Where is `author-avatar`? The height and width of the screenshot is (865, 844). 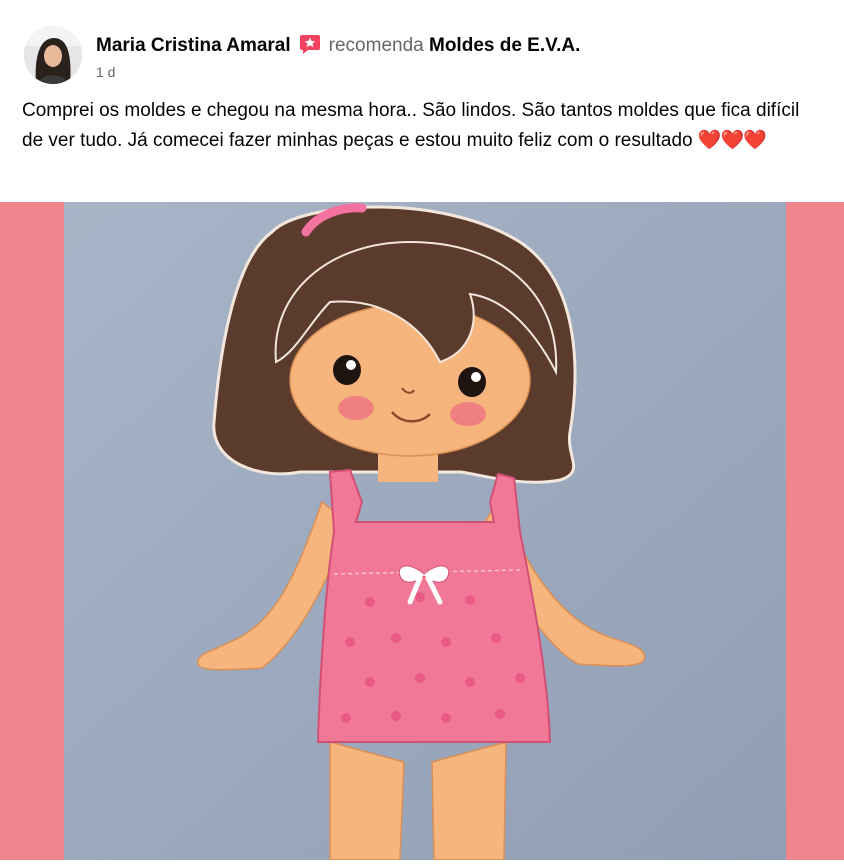 author-avatar is located at coordinates (53, 55).